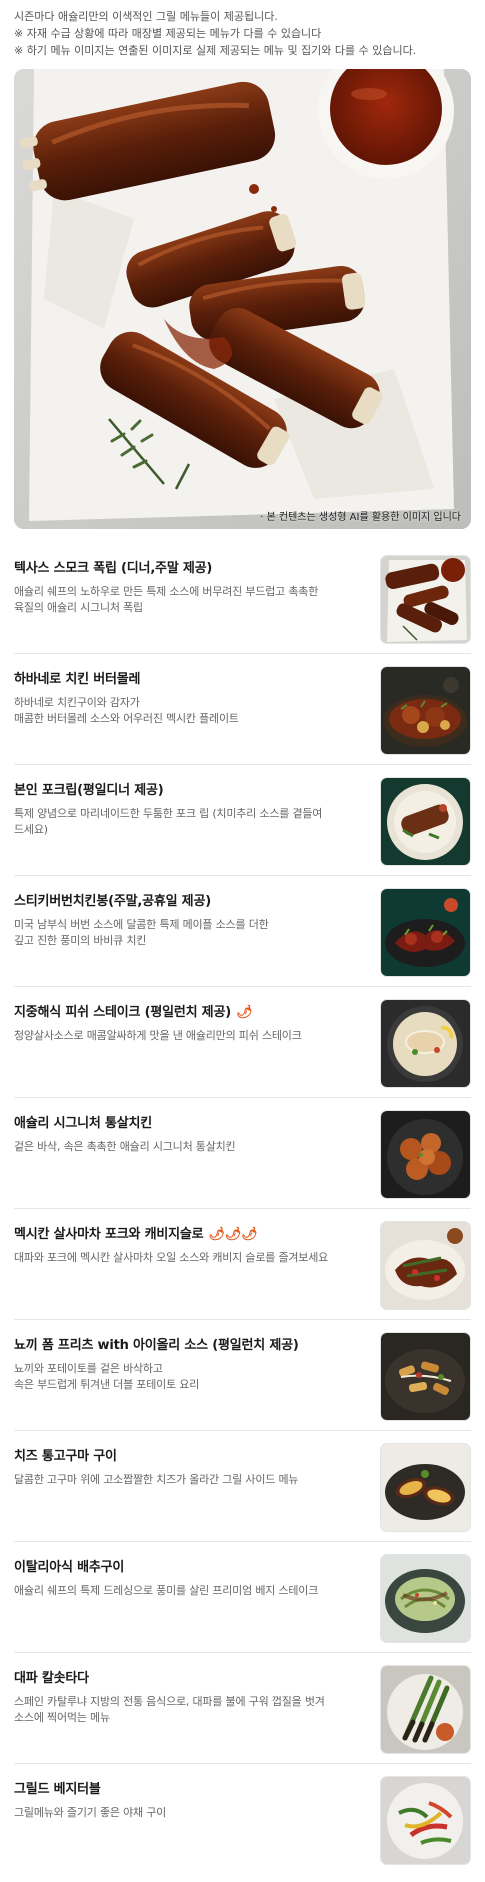 This screenshot has width=485, height=1882. I want to click on sweet-potato-thumbnail, so click(425, 1487).